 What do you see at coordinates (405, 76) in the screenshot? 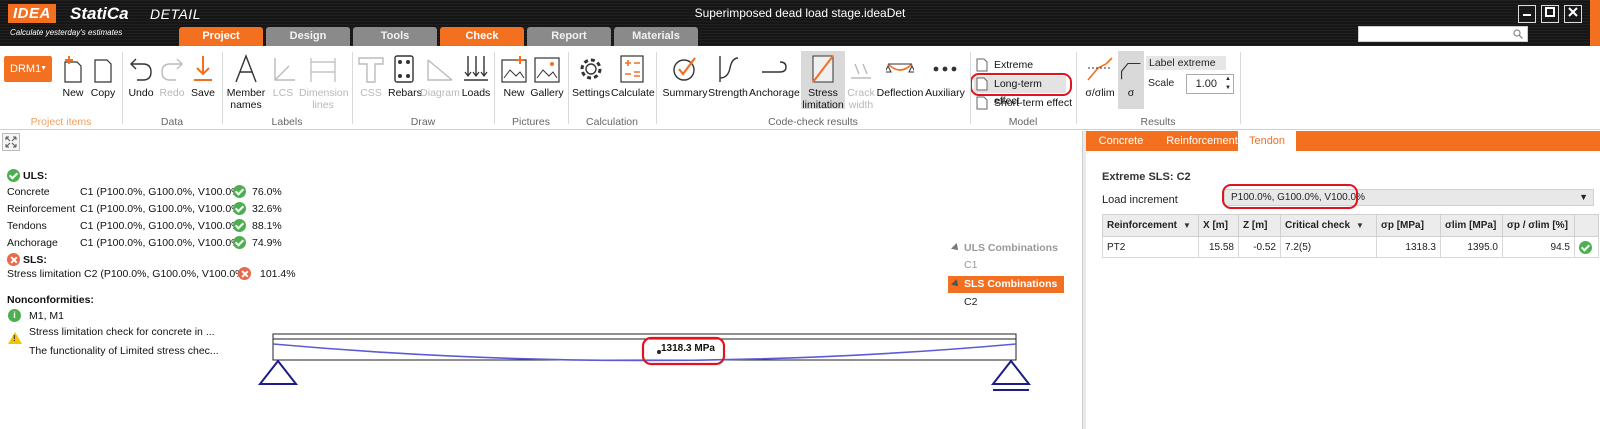
I see `rebars-button: Rebars` at bounding box center [405, 76].